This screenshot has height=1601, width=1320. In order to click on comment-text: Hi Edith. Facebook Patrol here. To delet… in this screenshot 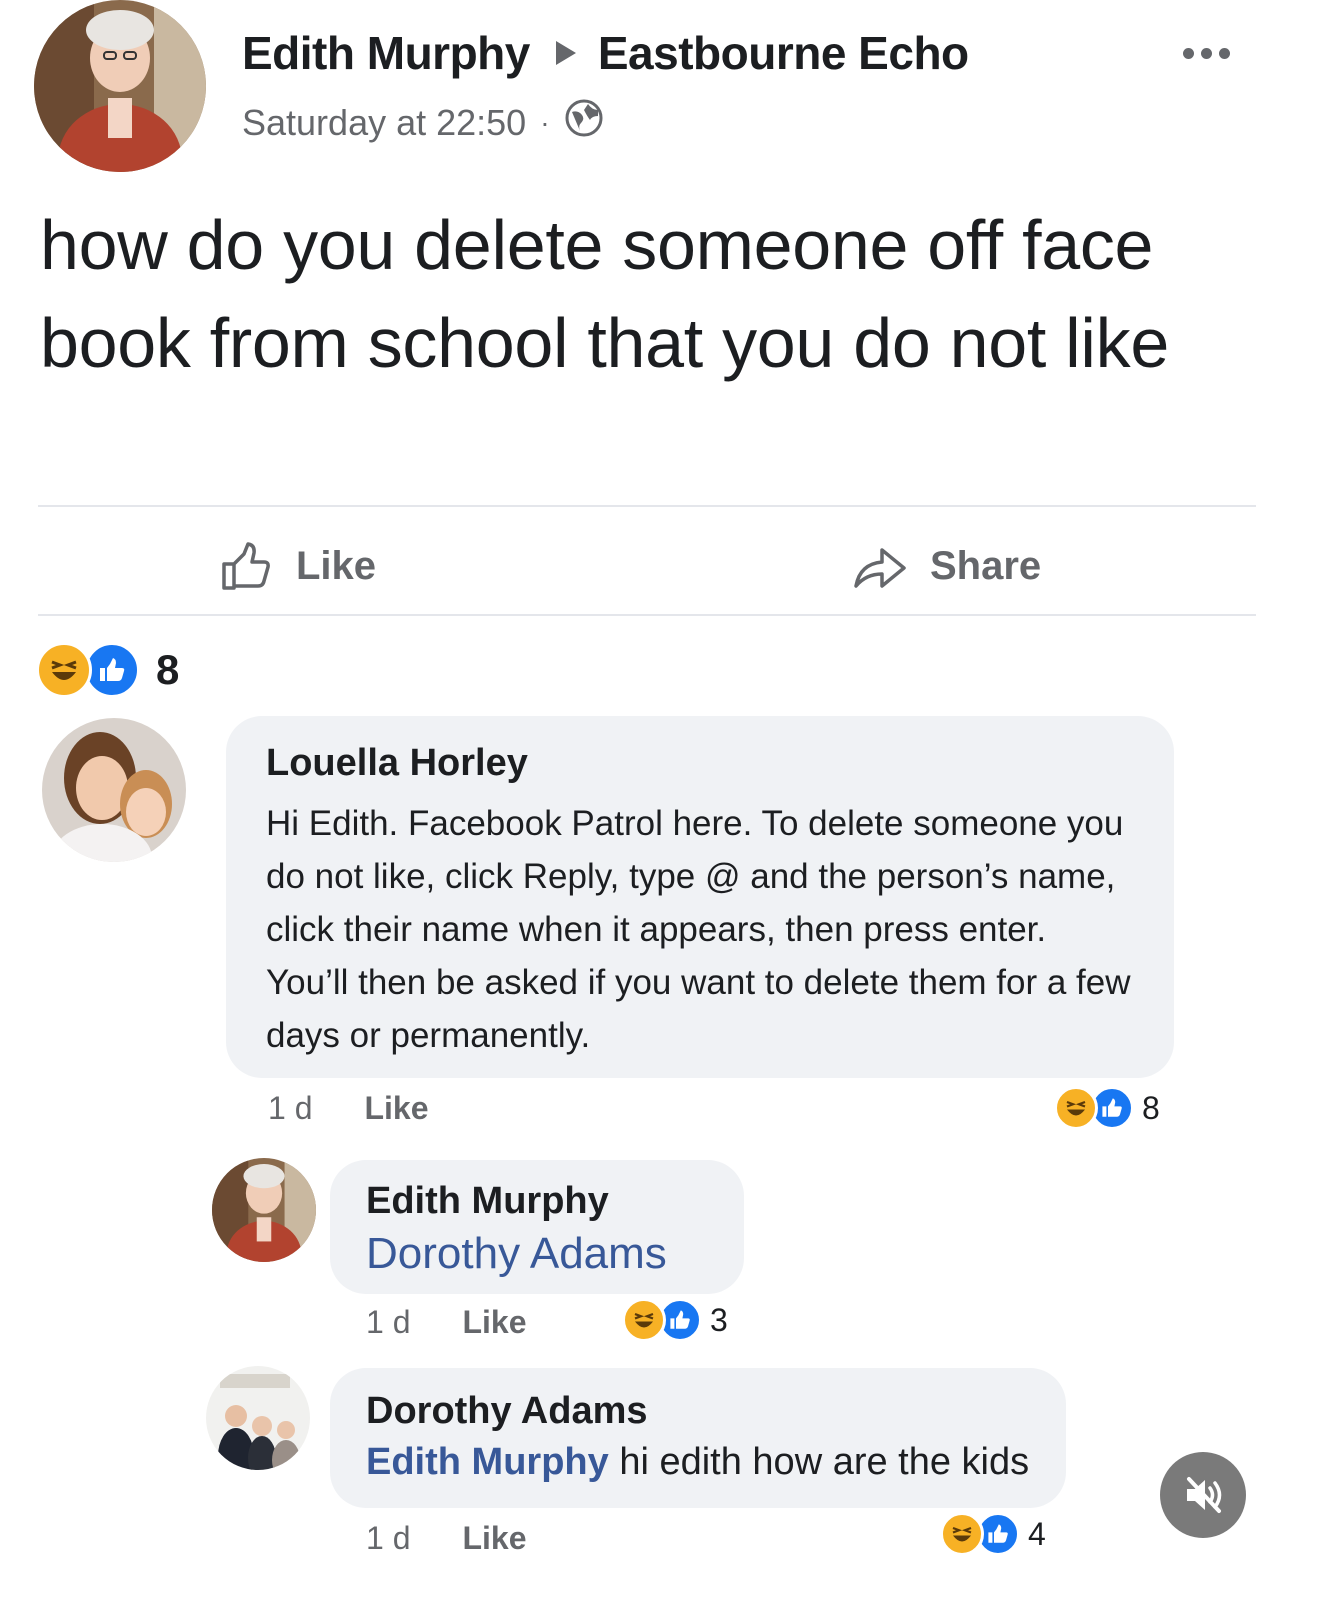, I will do `click(698, 929)`.